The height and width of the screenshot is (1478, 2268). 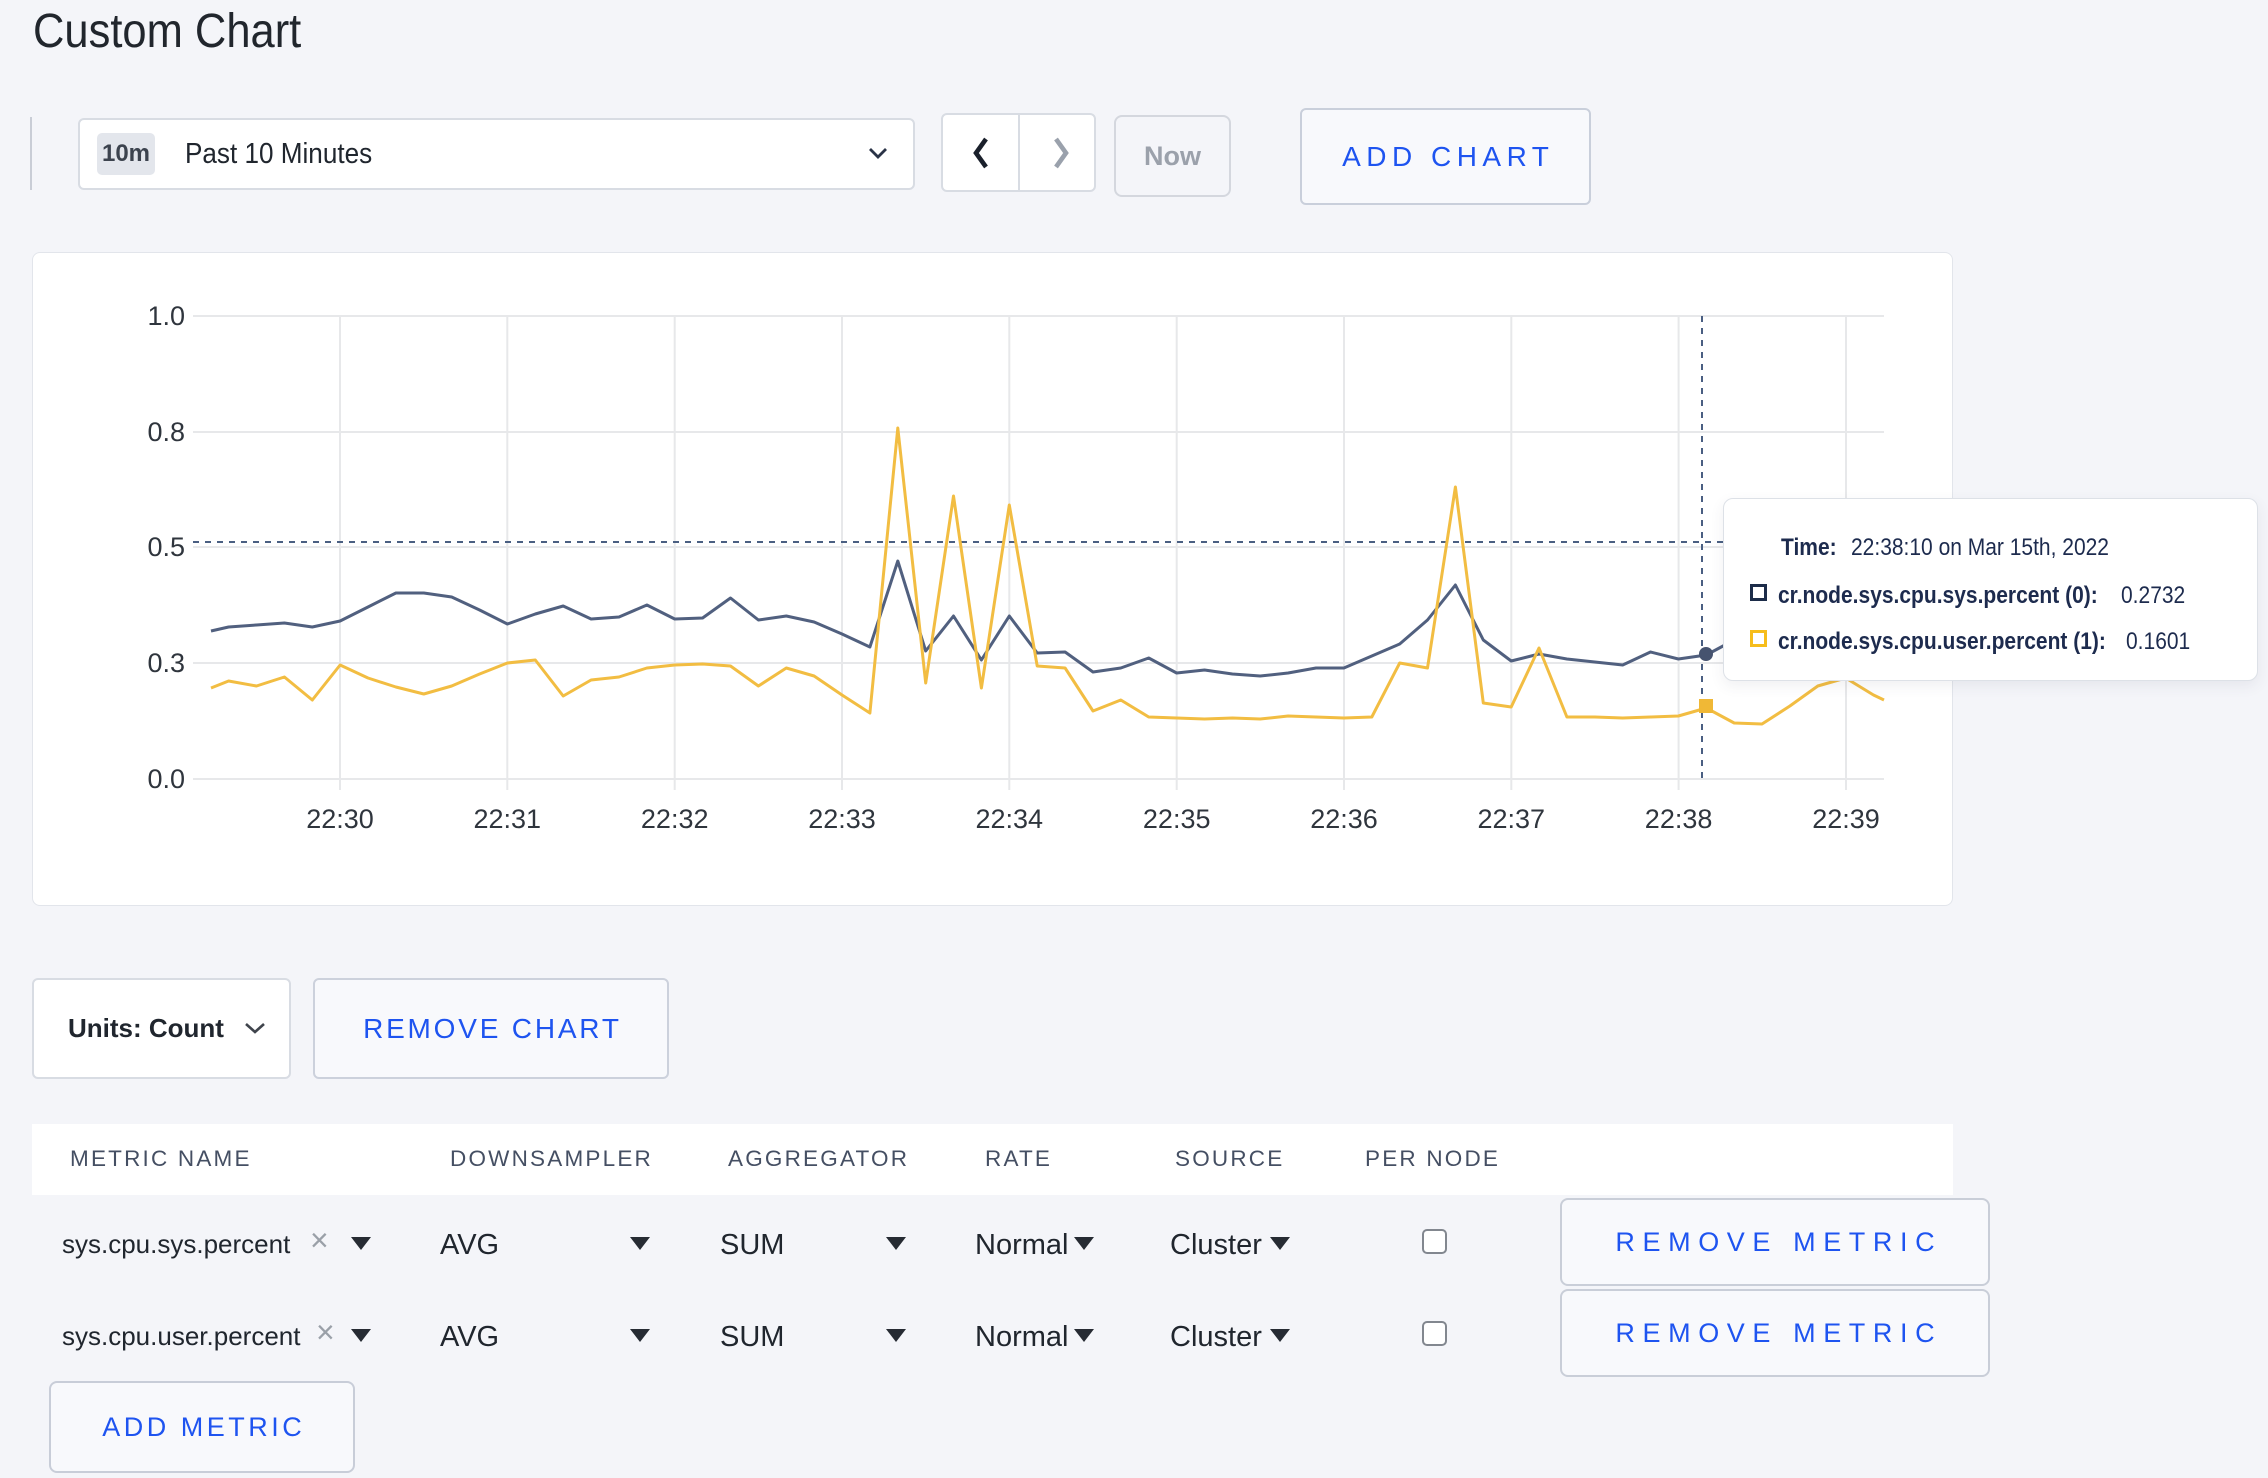 What do you see at coordinates (340, 819) in the screenshot?
I see `svg-text: 22:30` at bounding box center [340, 819].